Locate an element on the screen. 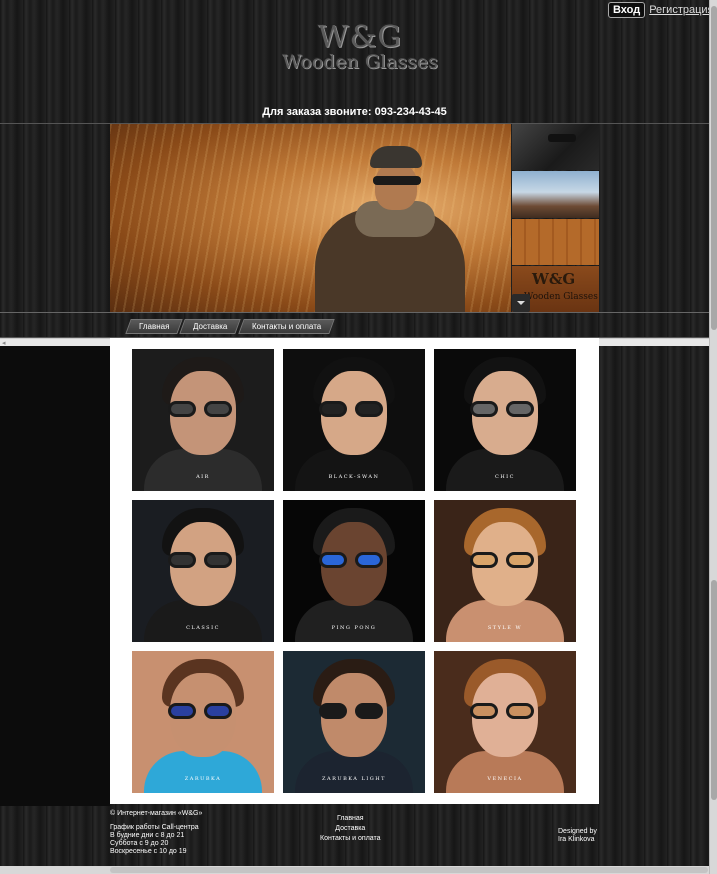 The image size is (717, 874). product-card: VENECIA is located at coordinates (505, 722).